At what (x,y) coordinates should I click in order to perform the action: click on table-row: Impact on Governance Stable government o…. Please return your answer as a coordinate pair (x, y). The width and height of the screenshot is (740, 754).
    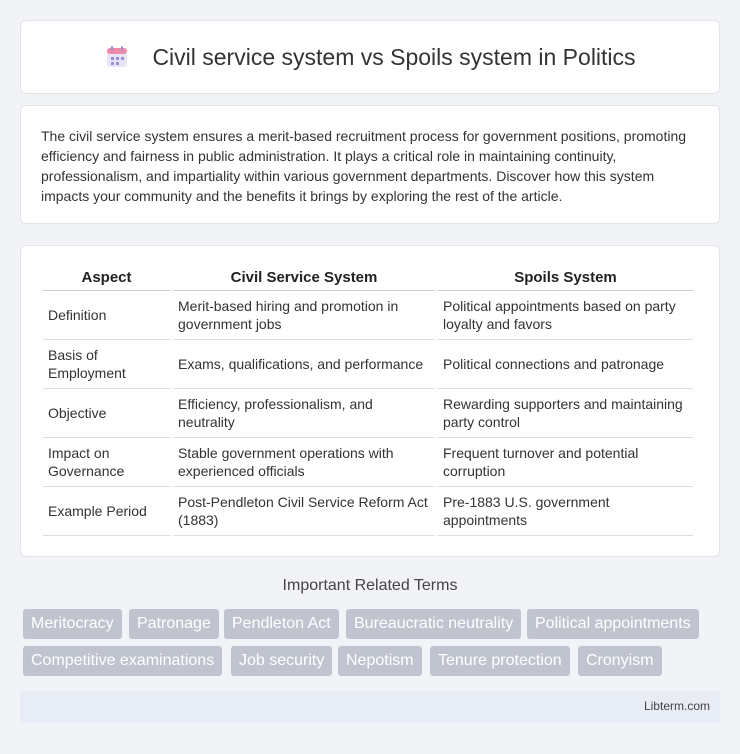
    Looking at the image, I should click on (368, 462).